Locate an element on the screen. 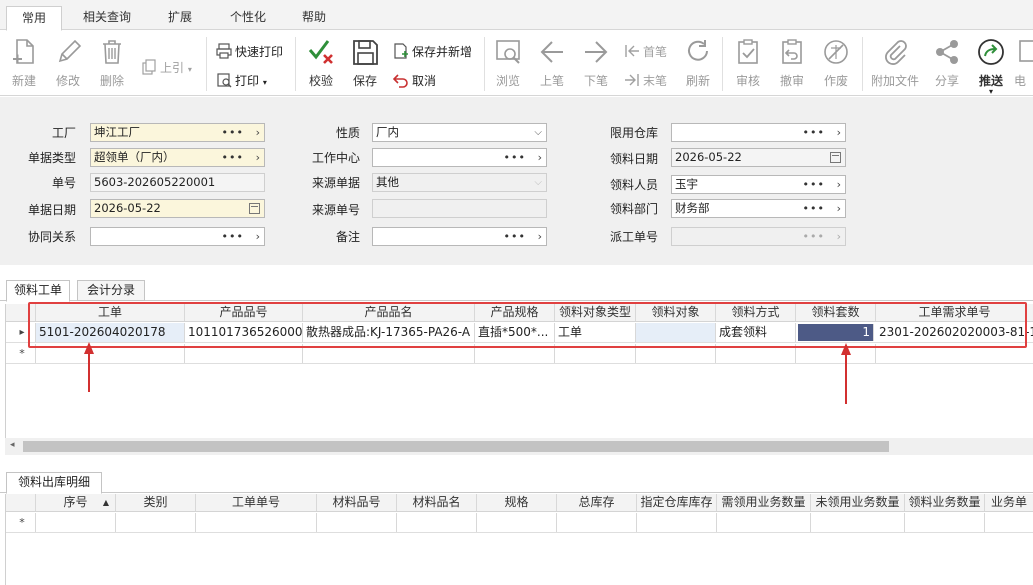 Image resolution: width=1033 pixels, height=585 pixels. col-material-name: 材料品名 is located at coordinates (437, 502).